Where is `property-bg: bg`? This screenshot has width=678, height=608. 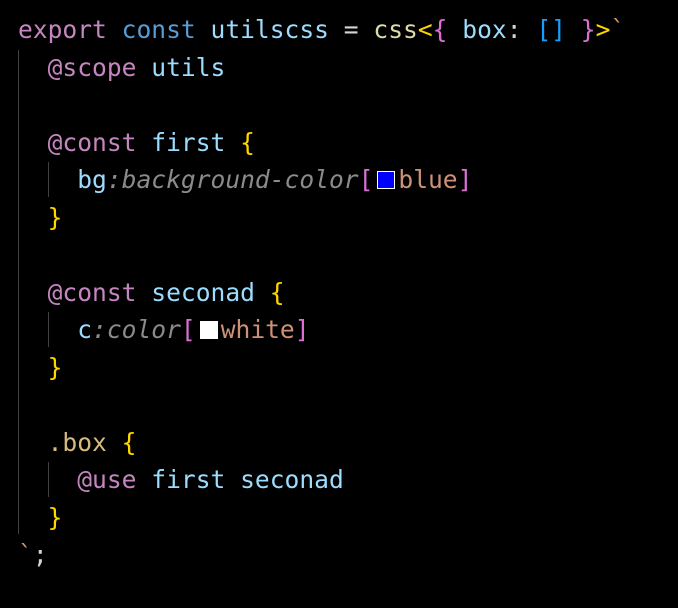 property-bg: bg is located at coordinates (92, 179).